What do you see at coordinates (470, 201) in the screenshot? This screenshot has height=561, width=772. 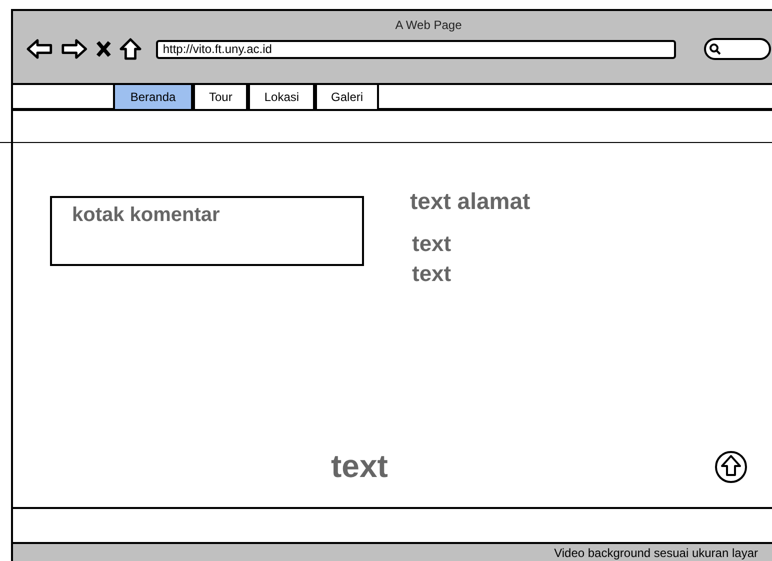 I see `address-text: text alamat` at bounding box center [470, 201].